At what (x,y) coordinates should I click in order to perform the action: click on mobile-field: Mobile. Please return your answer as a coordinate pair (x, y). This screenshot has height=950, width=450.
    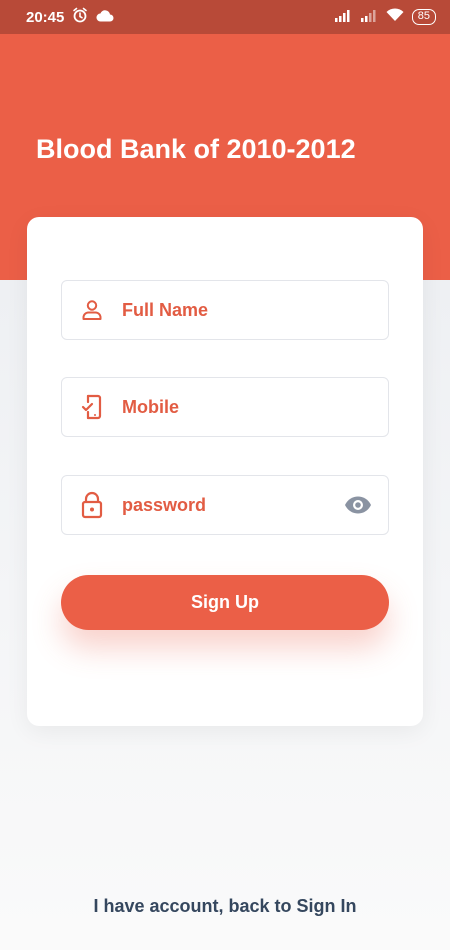
    Looking at the image, I should click on (225, 407).